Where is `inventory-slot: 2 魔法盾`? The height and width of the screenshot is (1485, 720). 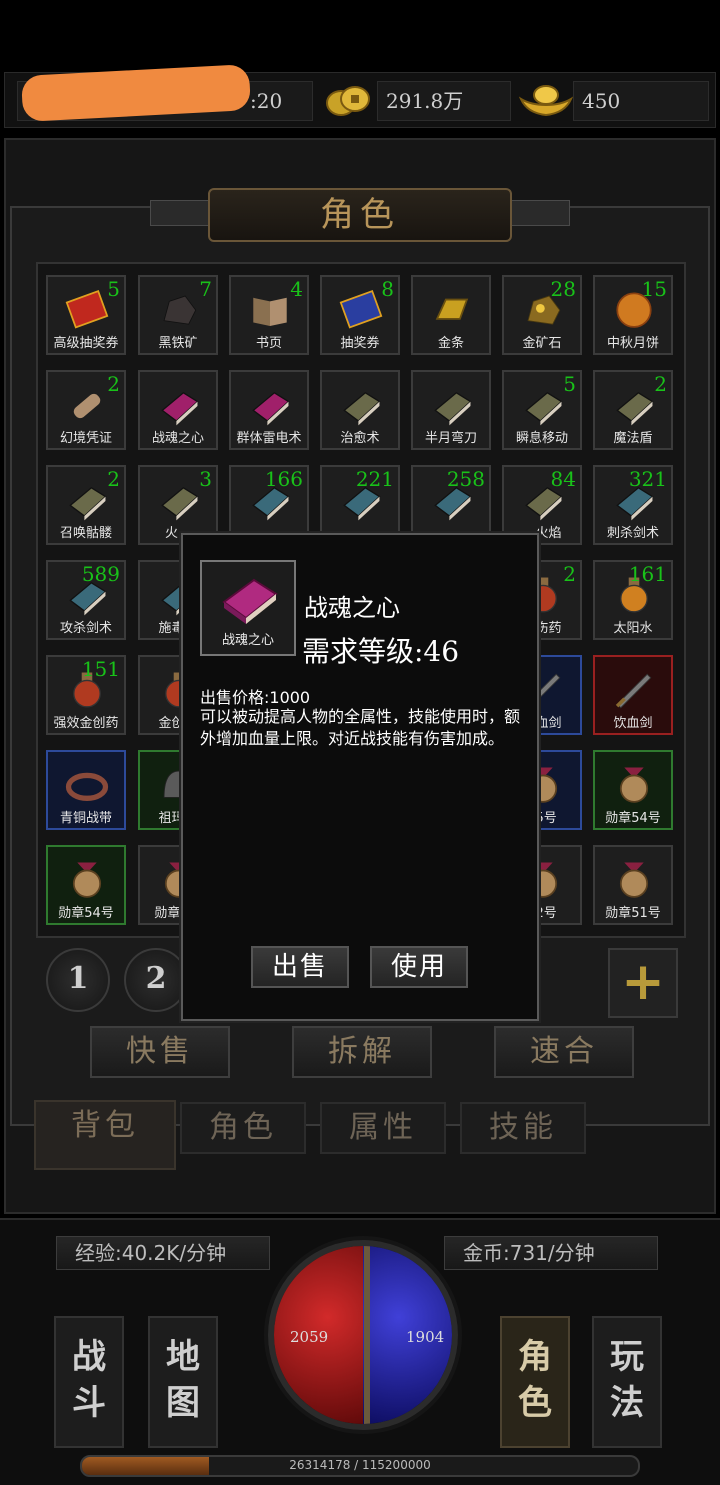 inventory-slot: 2 魔法盾 is located at coordinates (633, 410).